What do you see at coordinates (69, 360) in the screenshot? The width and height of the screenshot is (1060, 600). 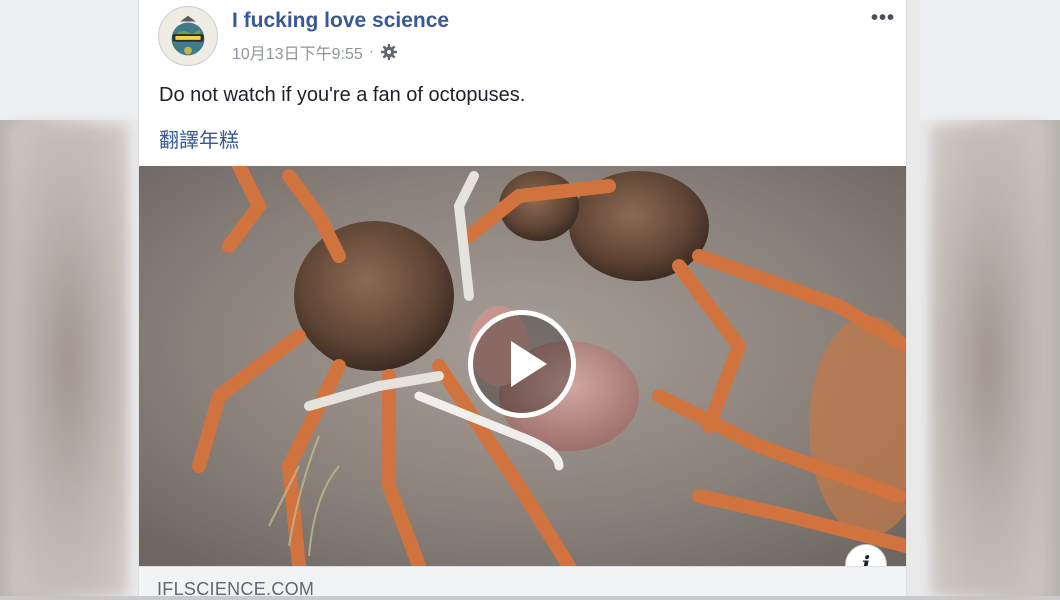 I see `background-blur-left` at bounding box center [69, 360].